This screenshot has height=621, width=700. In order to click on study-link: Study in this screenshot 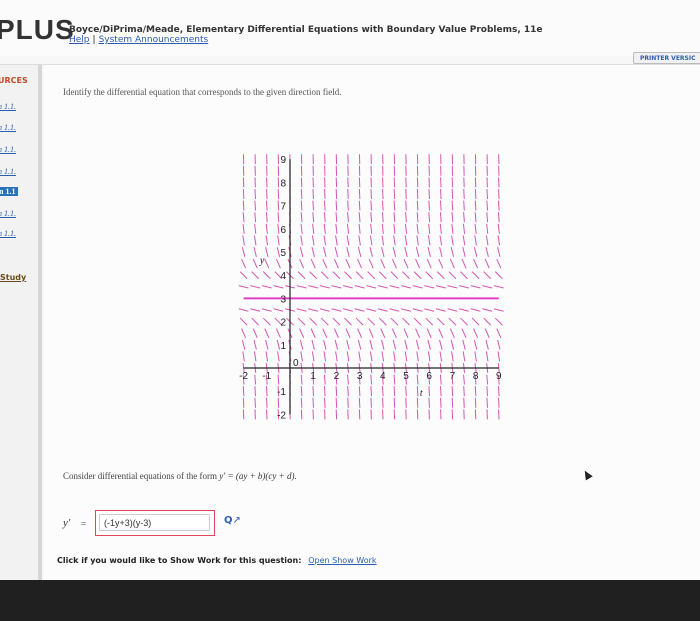, I will do `click(13, 277)`.